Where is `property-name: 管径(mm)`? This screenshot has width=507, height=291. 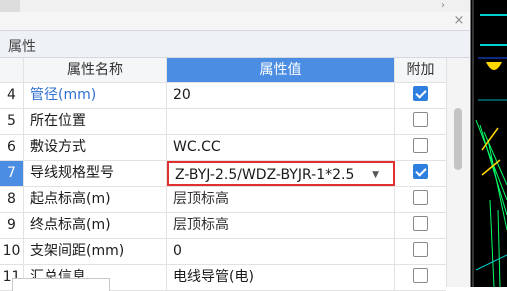
property-name: 管径(mm) is located at coordinates (95, 95).